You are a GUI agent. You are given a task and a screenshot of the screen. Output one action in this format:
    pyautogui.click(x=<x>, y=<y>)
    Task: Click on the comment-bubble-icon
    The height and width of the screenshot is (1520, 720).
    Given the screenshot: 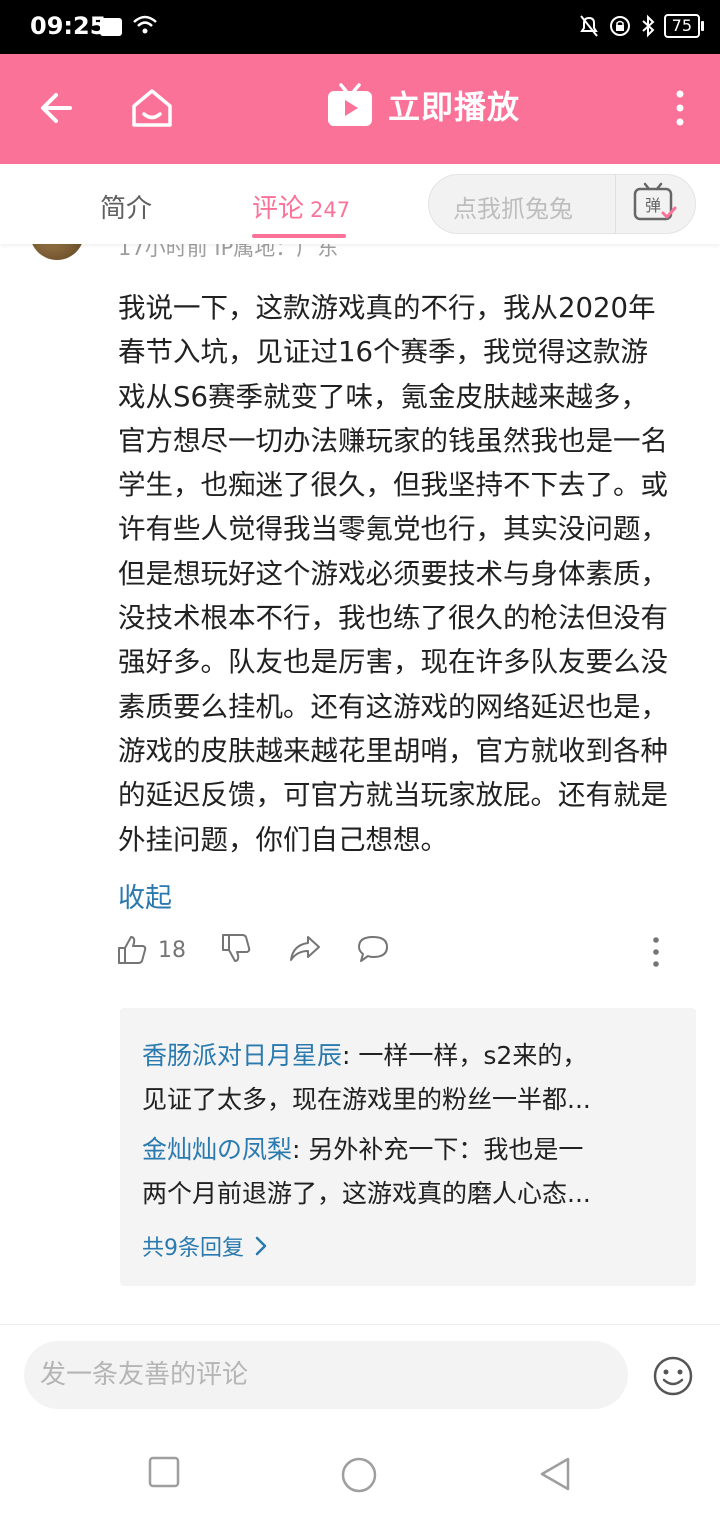 What is the action you would take?
    pyautogui.click(x=373, y=949)
    